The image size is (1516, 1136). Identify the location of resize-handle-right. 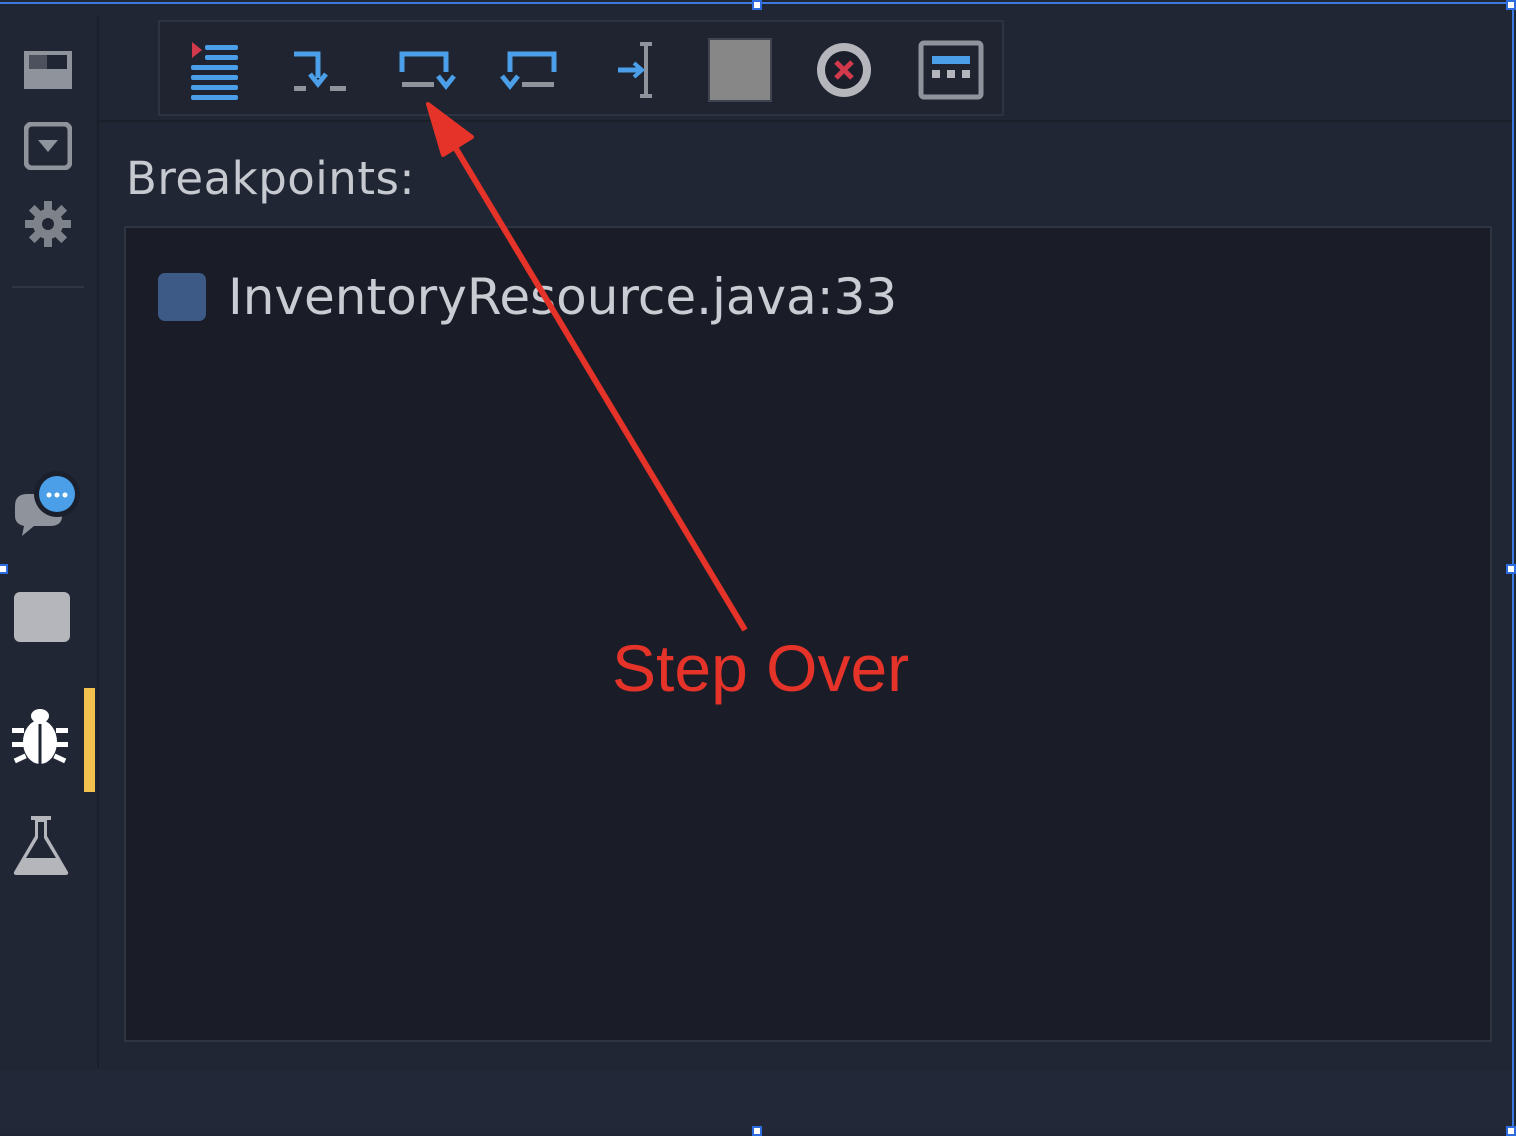
(1511, 569).